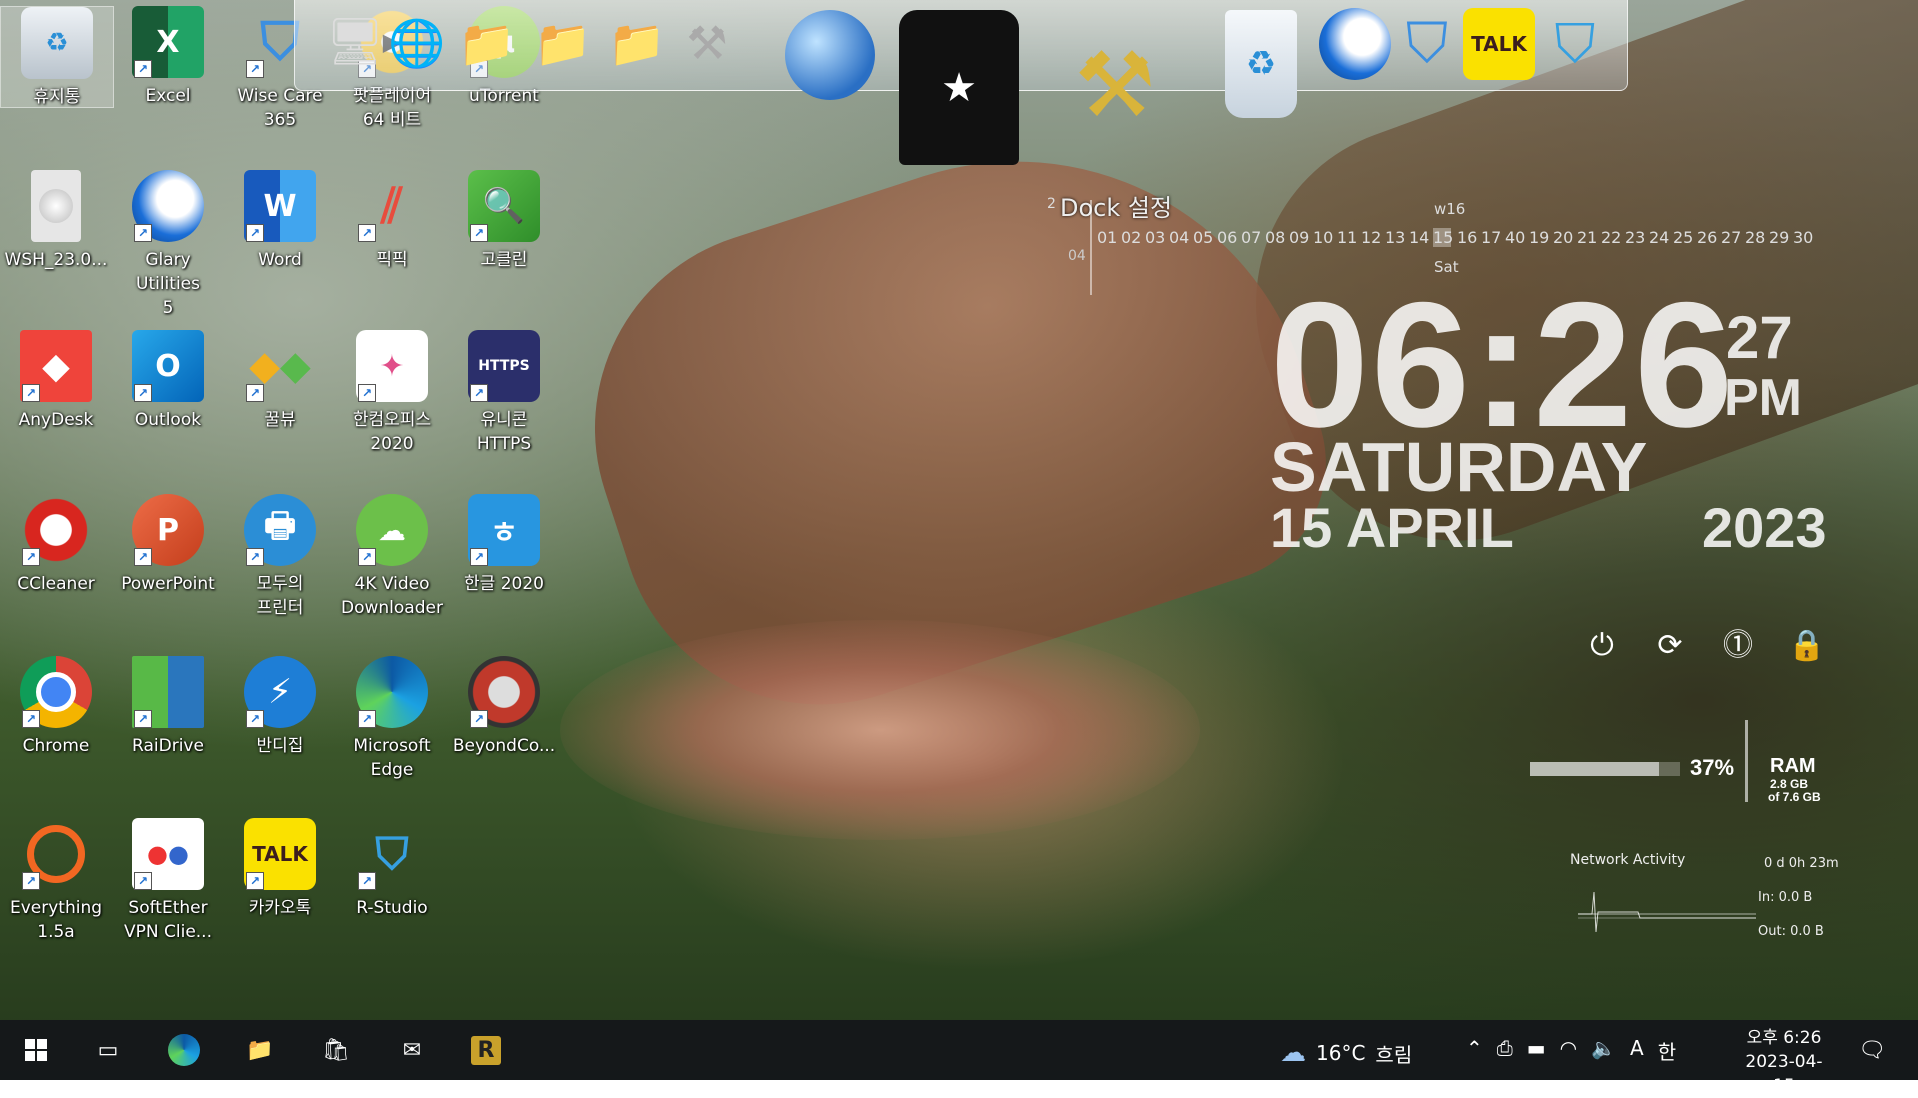 This screenshot has height=1098, width=1918. What do you see at coordinates (1801, 863) in the screenshot?
I see `network-uptime: 0 d 0h 23m` at bounding box center [1801, 863].